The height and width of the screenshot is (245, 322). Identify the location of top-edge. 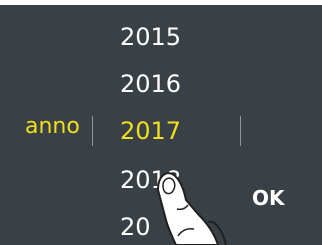
(161, 2).